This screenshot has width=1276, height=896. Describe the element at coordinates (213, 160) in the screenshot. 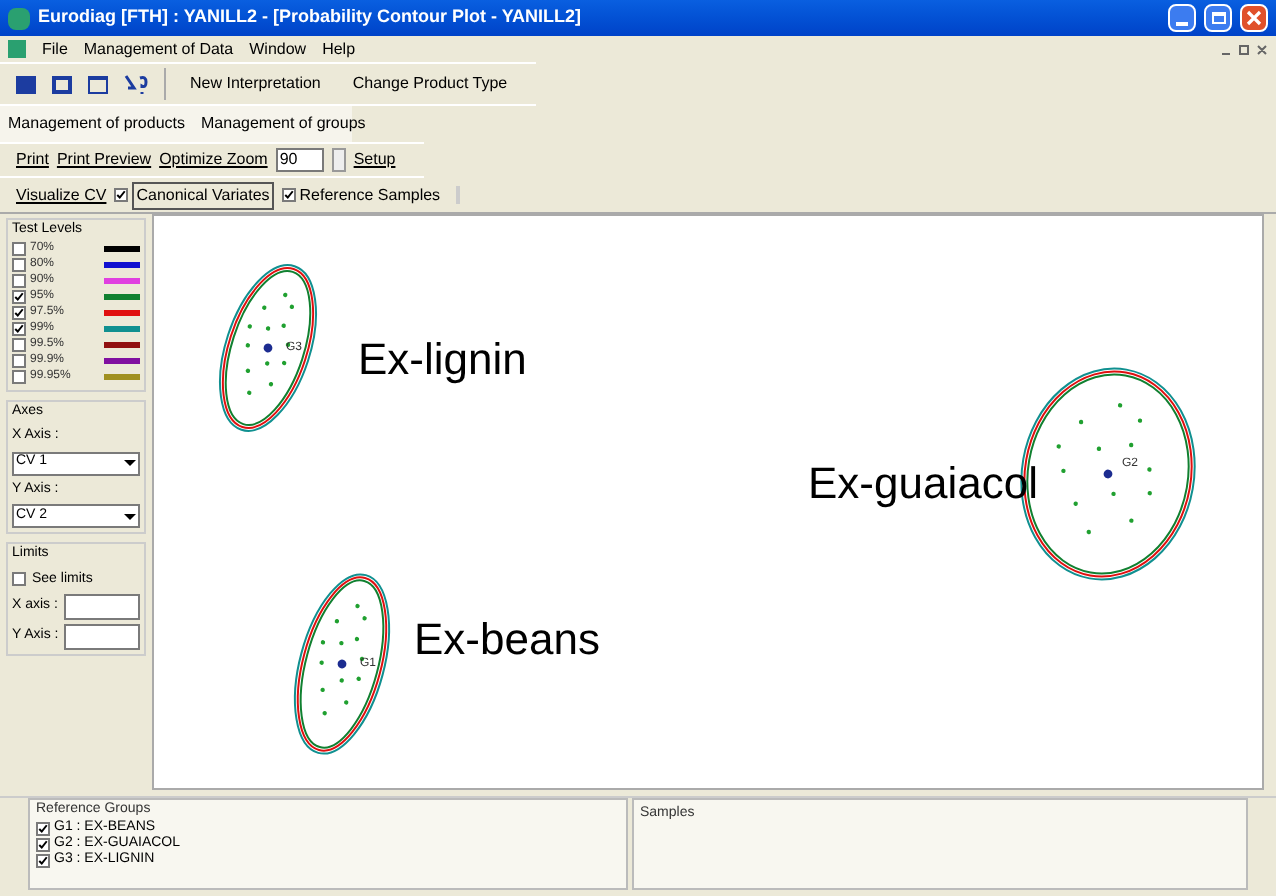

I see `optimize-zoom-button: Optimize Zoom` at that location.